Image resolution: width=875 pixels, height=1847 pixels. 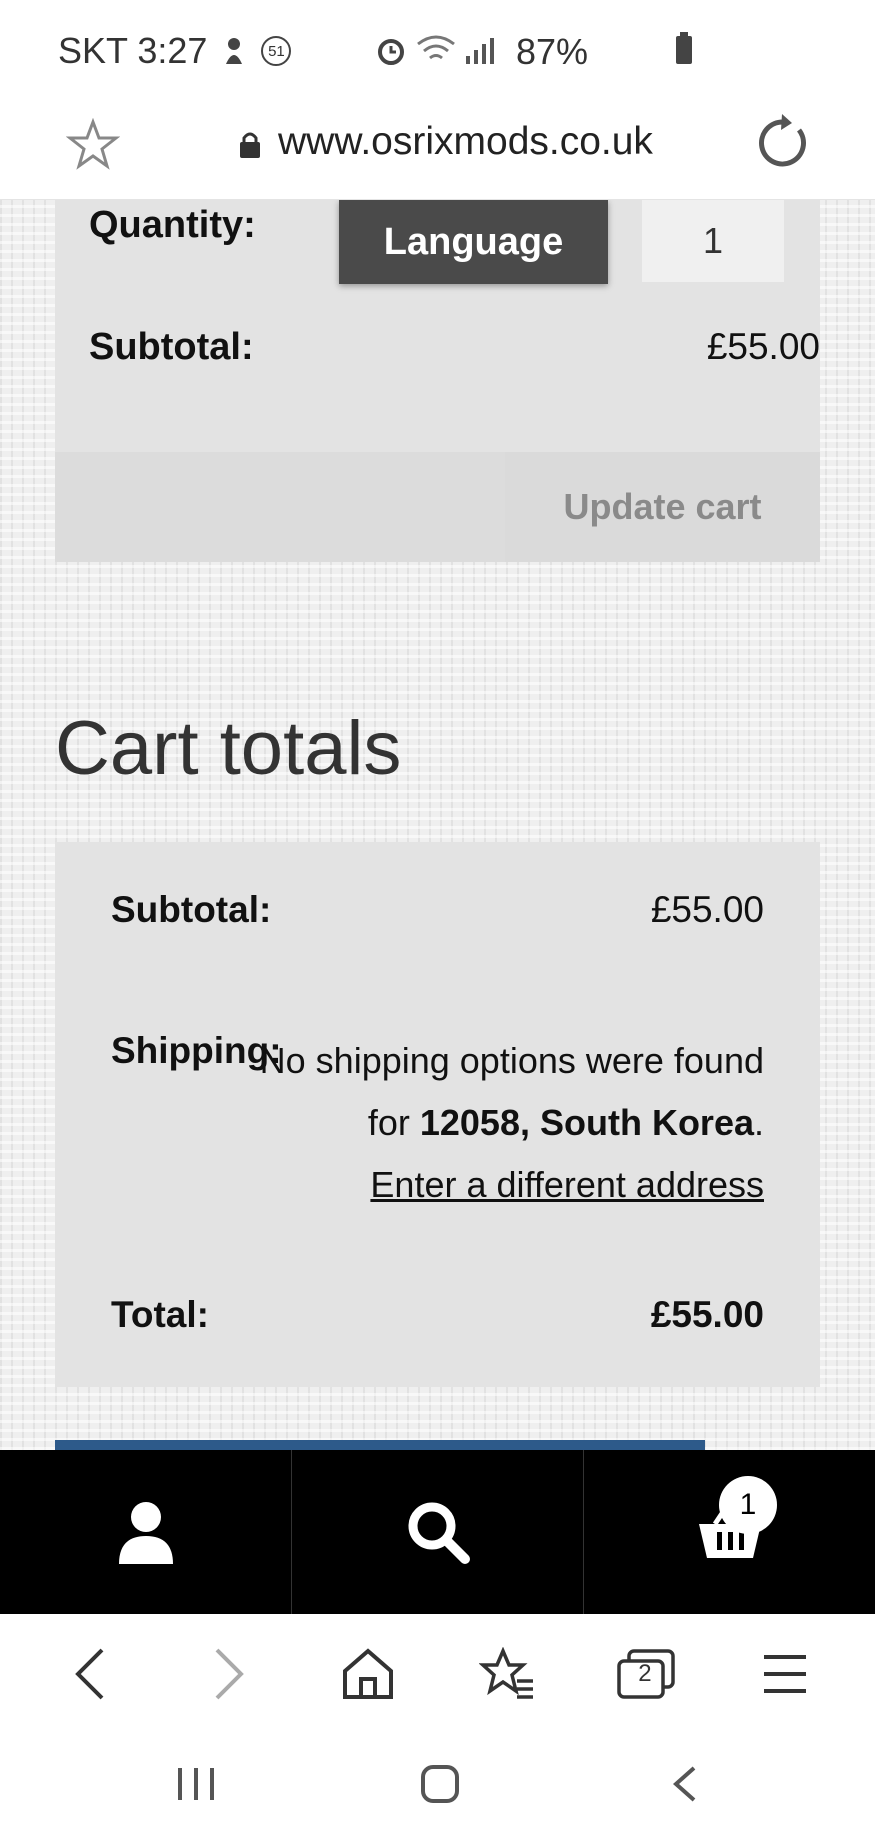 I want to click on notification-count-icon: 51, so click(x=276, y=51).